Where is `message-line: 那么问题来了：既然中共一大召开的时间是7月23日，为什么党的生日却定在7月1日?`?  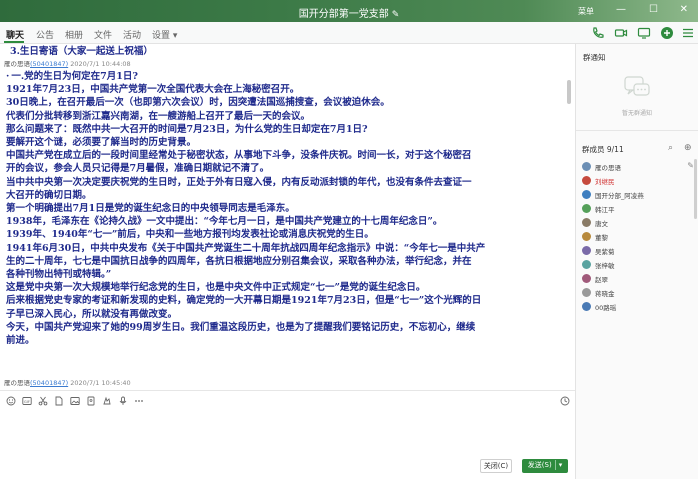 message-line: 那么问题来了：既然中共一大召开的时间是7月23日，为什么党的生日却定在7月1日? is located at coordinates (187, 129).